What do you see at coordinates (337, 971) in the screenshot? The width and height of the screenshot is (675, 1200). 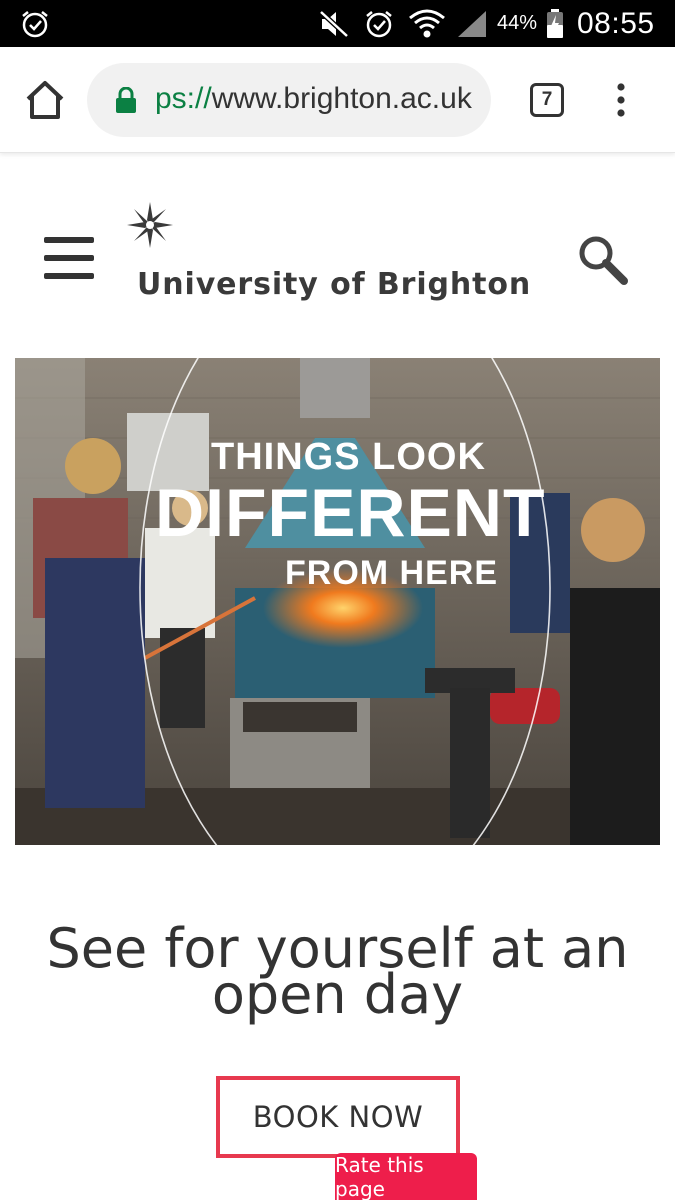 I see `openday-heading: See for yourself at an open day` at bounding box center [337, 971].